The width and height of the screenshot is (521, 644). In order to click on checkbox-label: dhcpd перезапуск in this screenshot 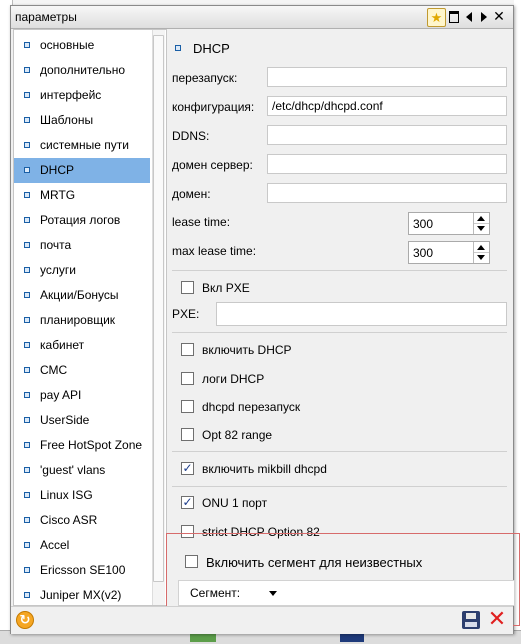, I will do `click(251, 407)`.